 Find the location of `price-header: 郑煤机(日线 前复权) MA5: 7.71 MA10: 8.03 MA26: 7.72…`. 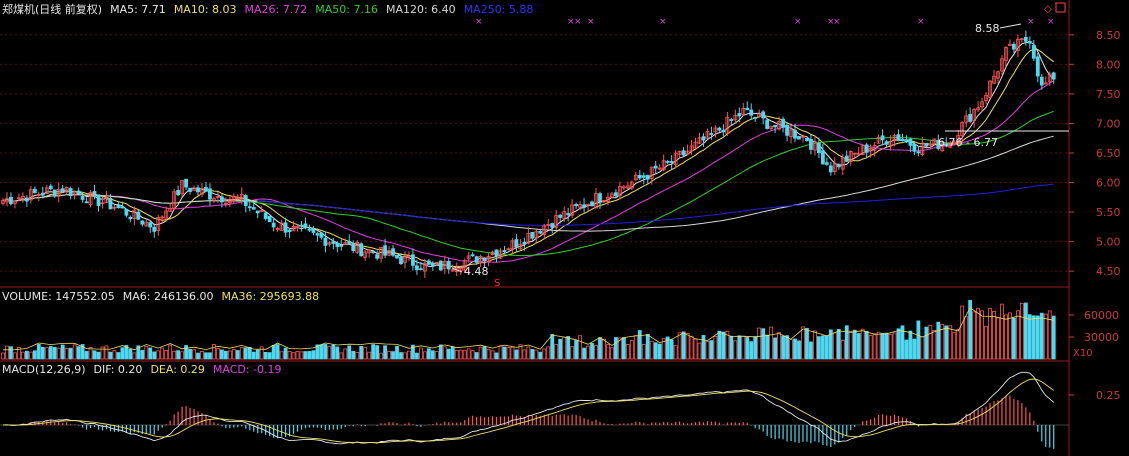

price-header: 郑煤机(日线 前复权) MA5: 7.71 MA10: 8.03 MA26: 7.72… is located at coordinates (267, 9).